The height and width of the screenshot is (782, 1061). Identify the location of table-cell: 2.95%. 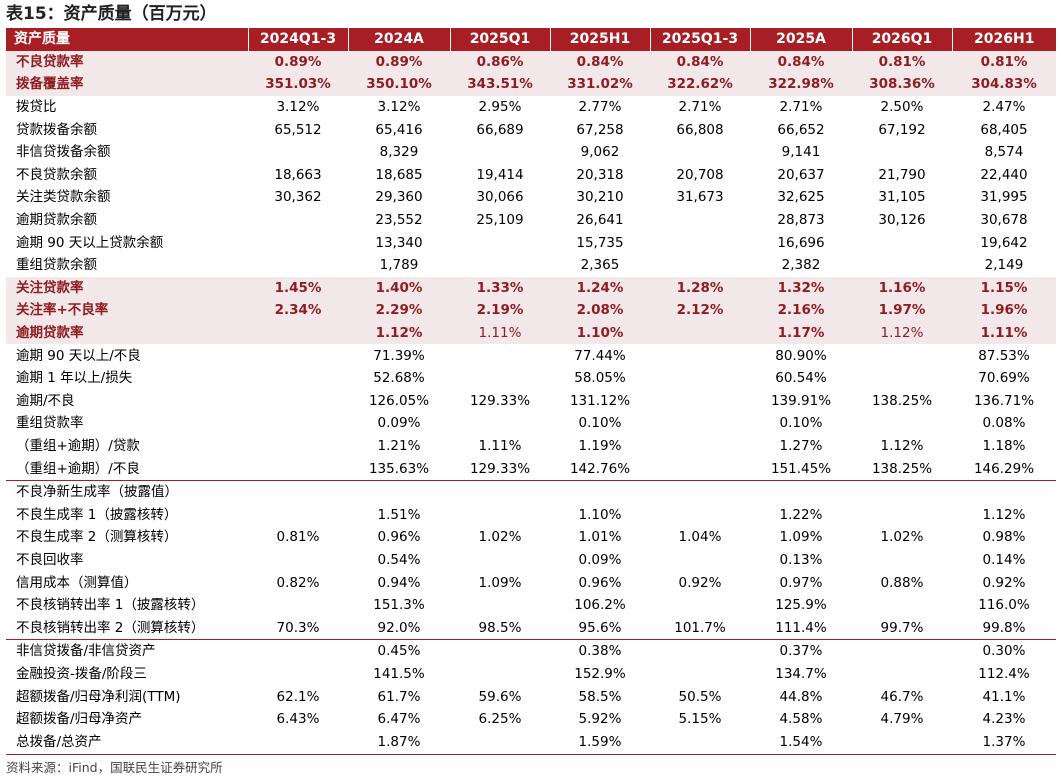
(500, 107).